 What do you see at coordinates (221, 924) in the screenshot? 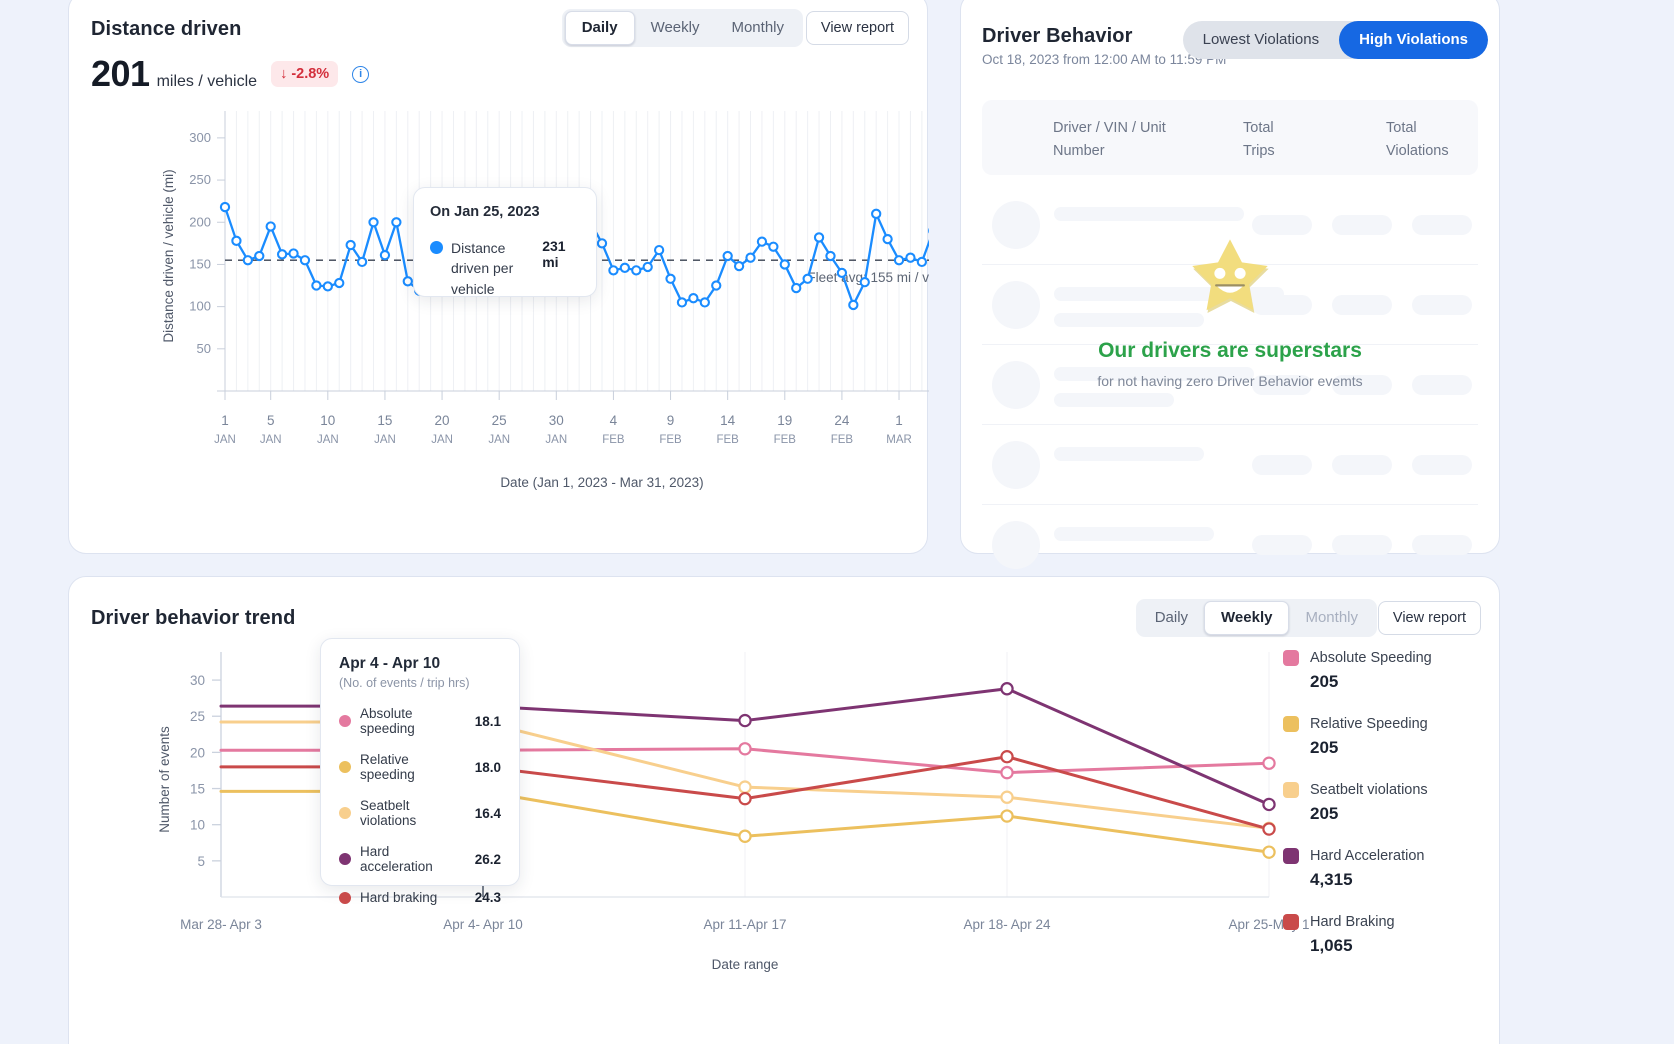
I see `svg-text: Mar 28- Apr 3` at bounding box center [221, 924].